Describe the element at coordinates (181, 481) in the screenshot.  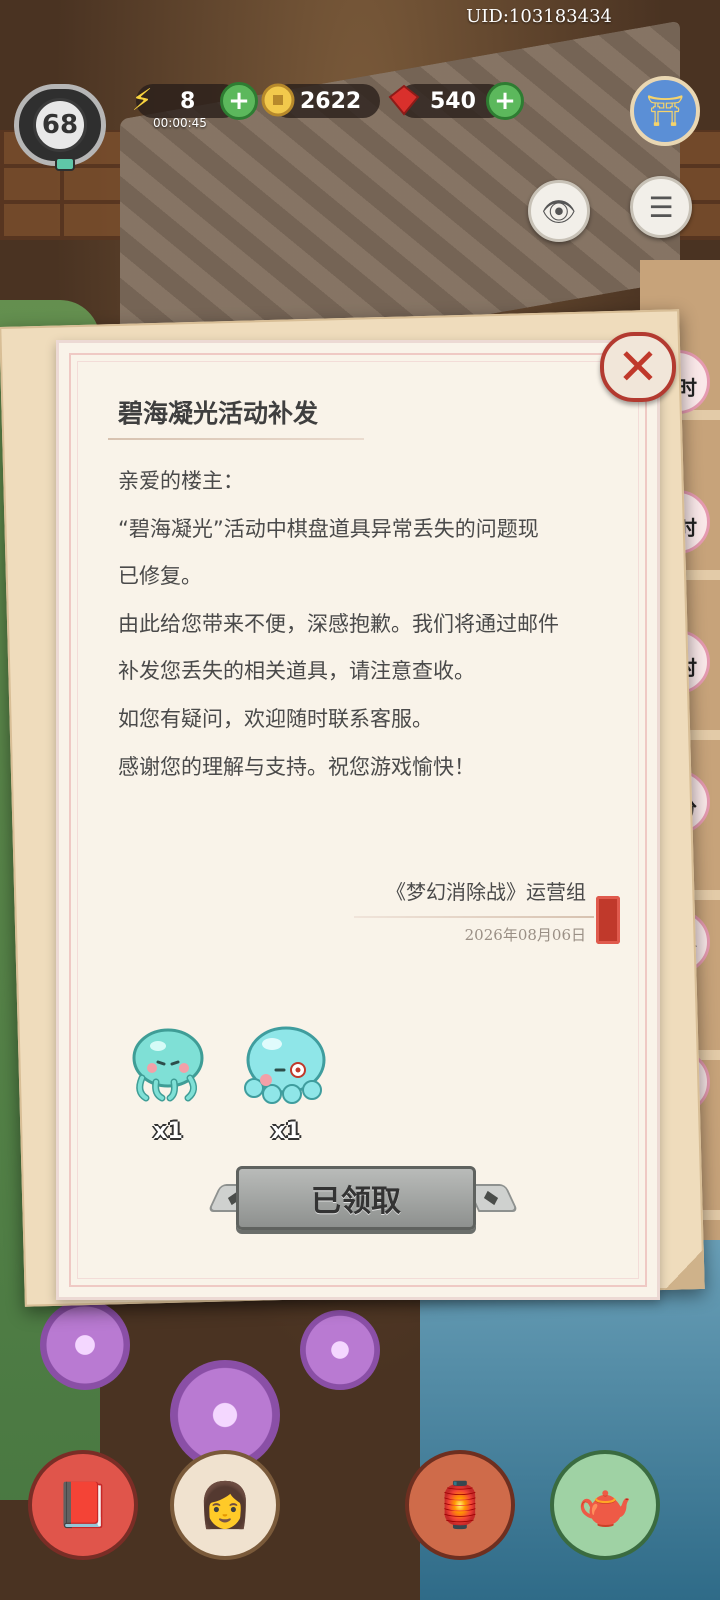
I see `mail-line: 亲爱的楼主：` at that location.